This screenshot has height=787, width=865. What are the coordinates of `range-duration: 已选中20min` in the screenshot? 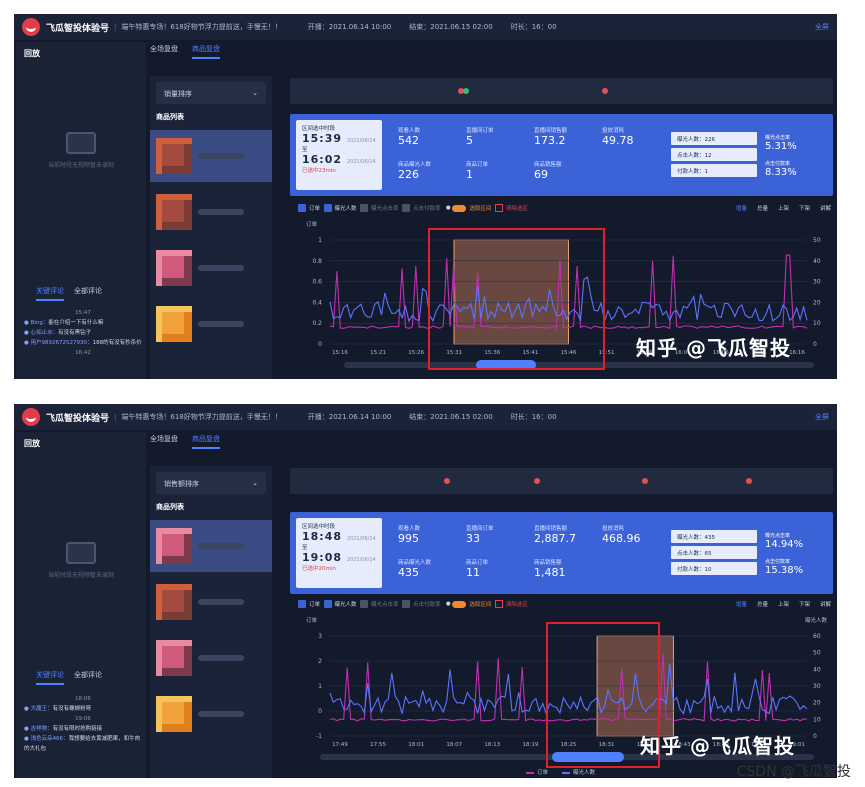 It's located at (319, 569).